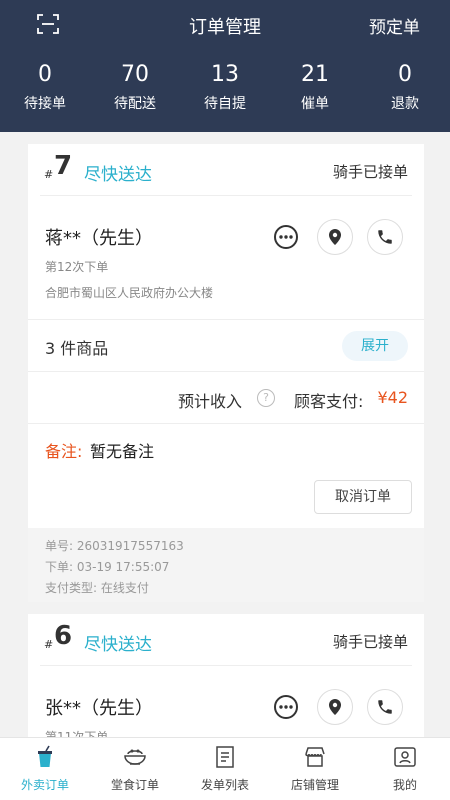  Describe the element at coordinates (226, 640) in the screenshot. I see `order-header: # 6 尽快送达 骑手已接单` at that location.